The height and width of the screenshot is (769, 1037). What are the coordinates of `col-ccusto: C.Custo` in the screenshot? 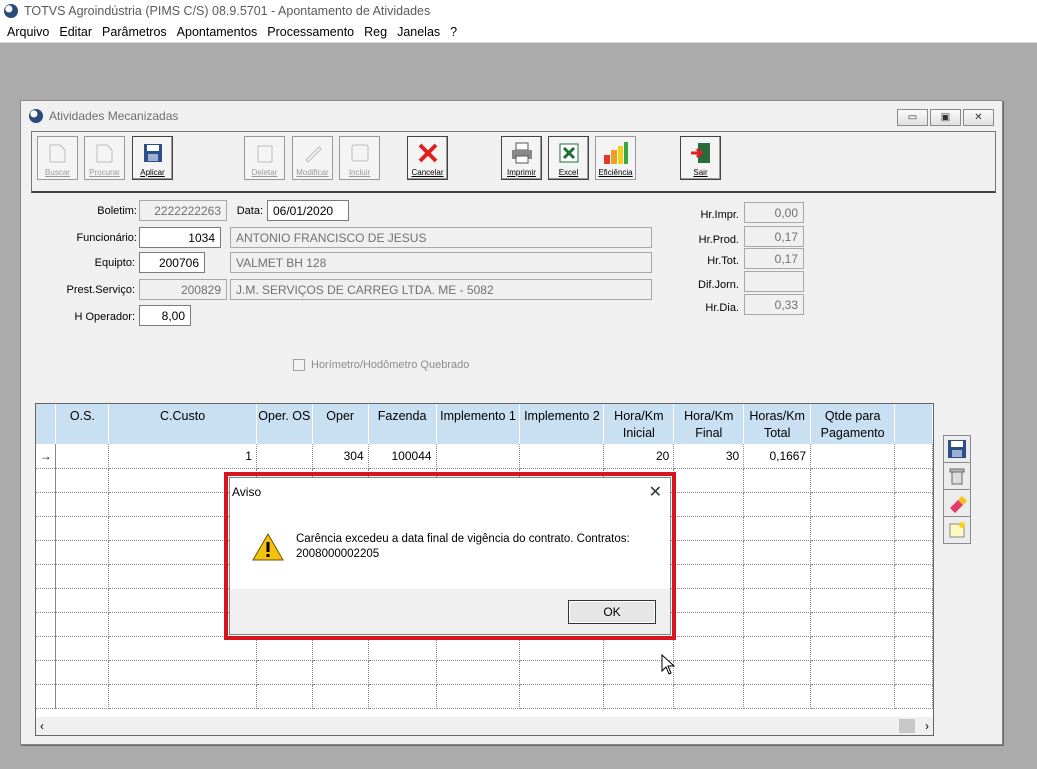 It's located at (182, 424).